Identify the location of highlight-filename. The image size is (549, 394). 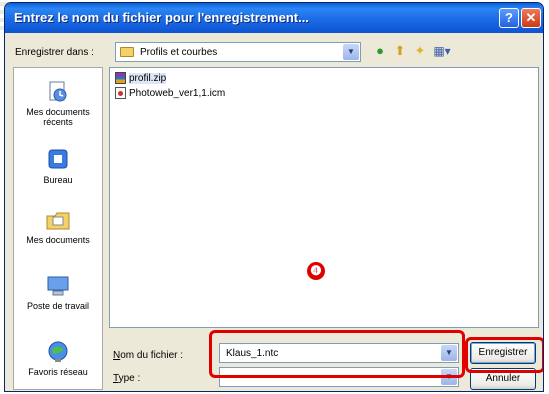
(337, 354).